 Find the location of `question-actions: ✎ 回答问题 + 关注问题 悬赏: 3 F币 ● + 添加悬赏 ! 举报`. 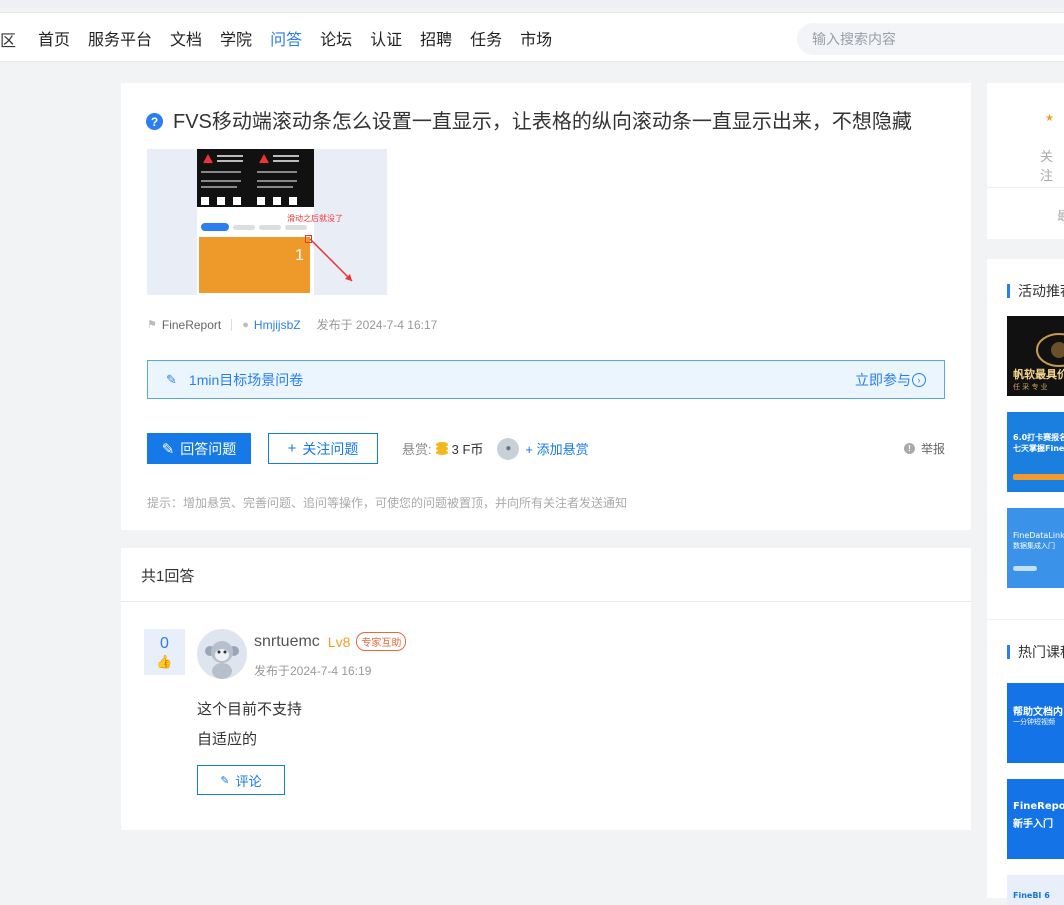

question-actions: ✎ 回答问题 + 关注问题 悬赏: 3 F币 ● + 添加悬赏 ! 举报 is located at coordinates (546, 448).